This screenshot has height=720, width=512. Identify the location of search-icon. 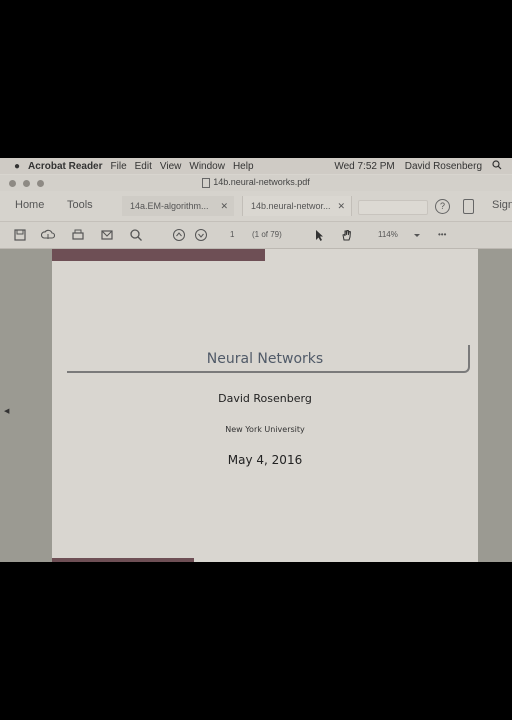
(136, 235).